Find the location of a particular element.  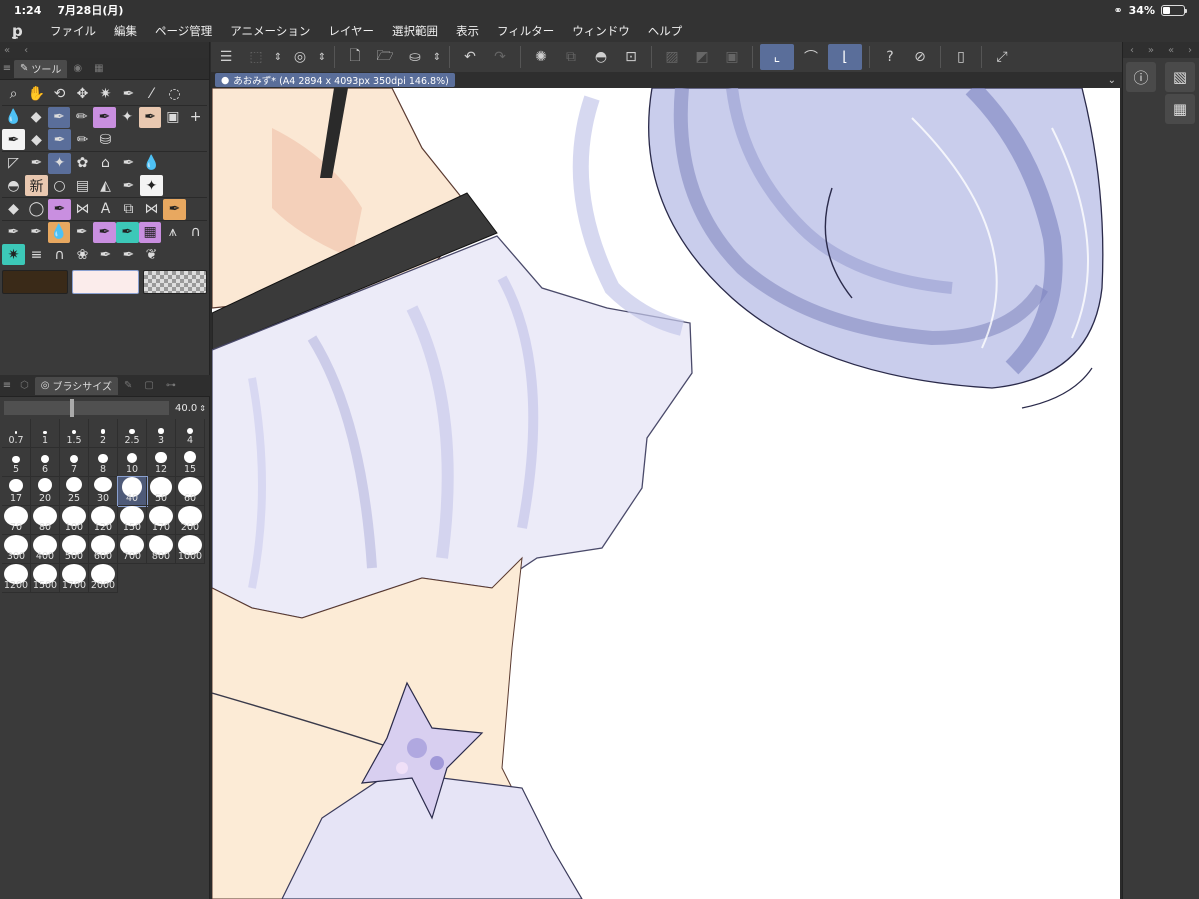

deselect-icon: ▨ is located at coordinates (672, 57).